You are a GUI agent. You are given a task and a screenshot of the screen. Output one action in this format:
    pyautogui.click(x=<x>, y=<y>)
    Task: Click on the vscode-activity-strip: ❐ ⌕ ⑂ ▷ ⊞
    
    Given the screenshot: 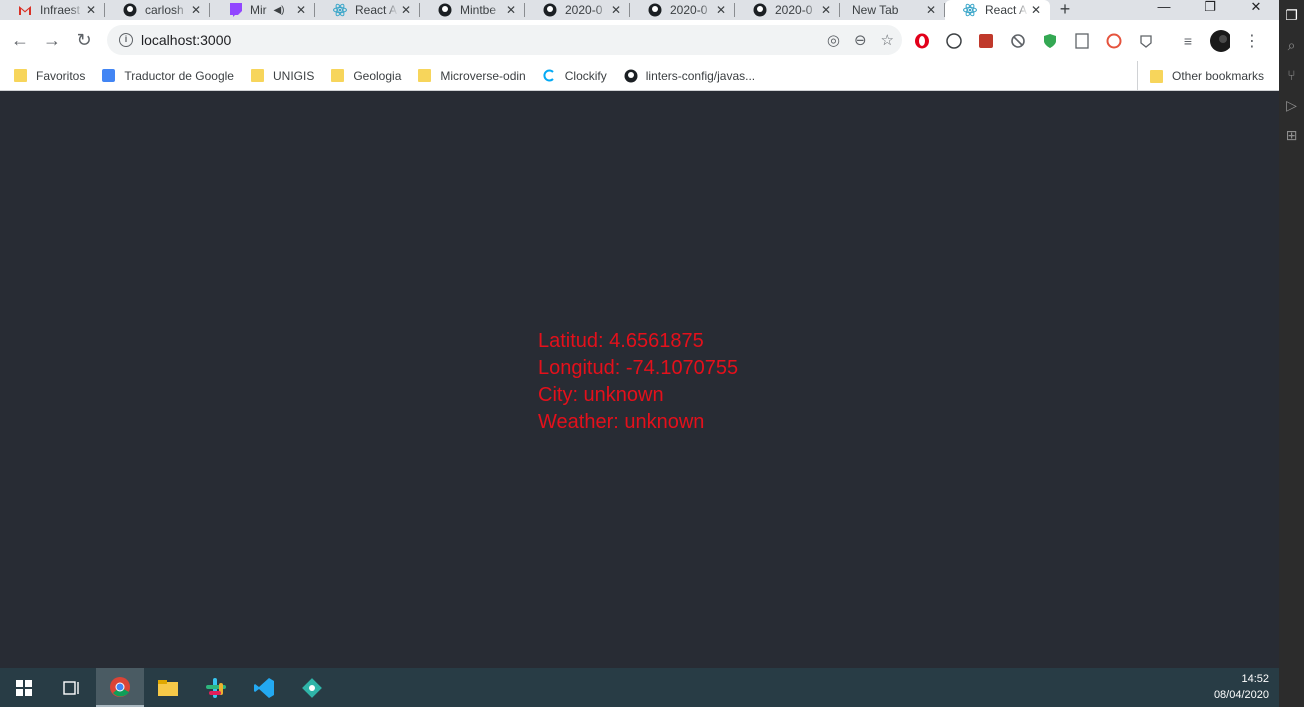 What is the action you would take?
    pyautogui.click(x=1291, y=353)
    